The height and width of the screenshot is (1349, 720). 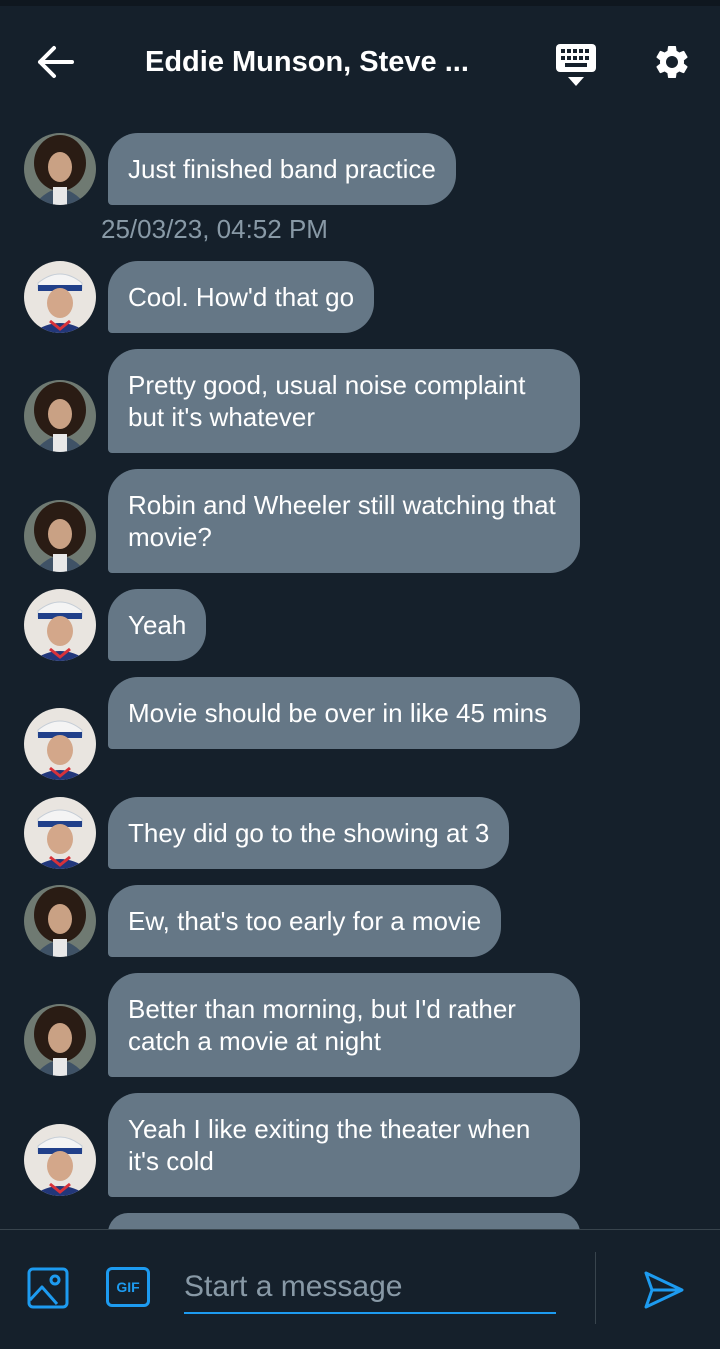 What do you see at coordinates (214, 229) in the screenshot?
I see `message-timestamp: 25/03/23, 04:52 PM` at bounding box center [214, 229].